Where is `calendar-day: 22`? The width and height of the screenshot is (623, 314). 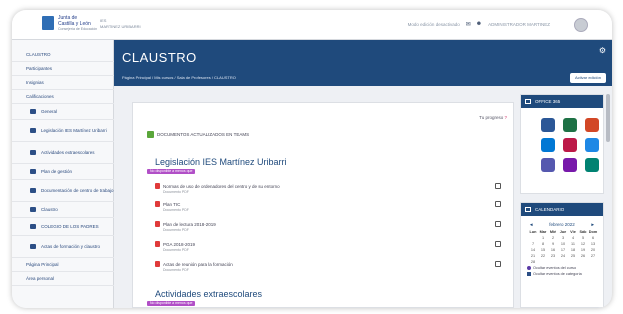 calendar-day: 22 is located at coordinates (543, 256).